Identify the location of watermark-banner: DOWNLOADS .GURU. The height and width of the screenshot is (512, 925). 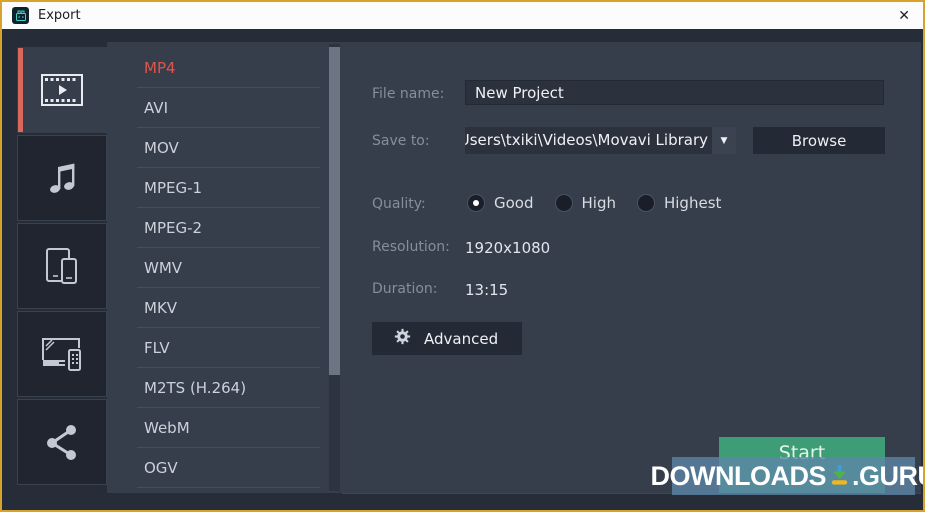
(787, 476).